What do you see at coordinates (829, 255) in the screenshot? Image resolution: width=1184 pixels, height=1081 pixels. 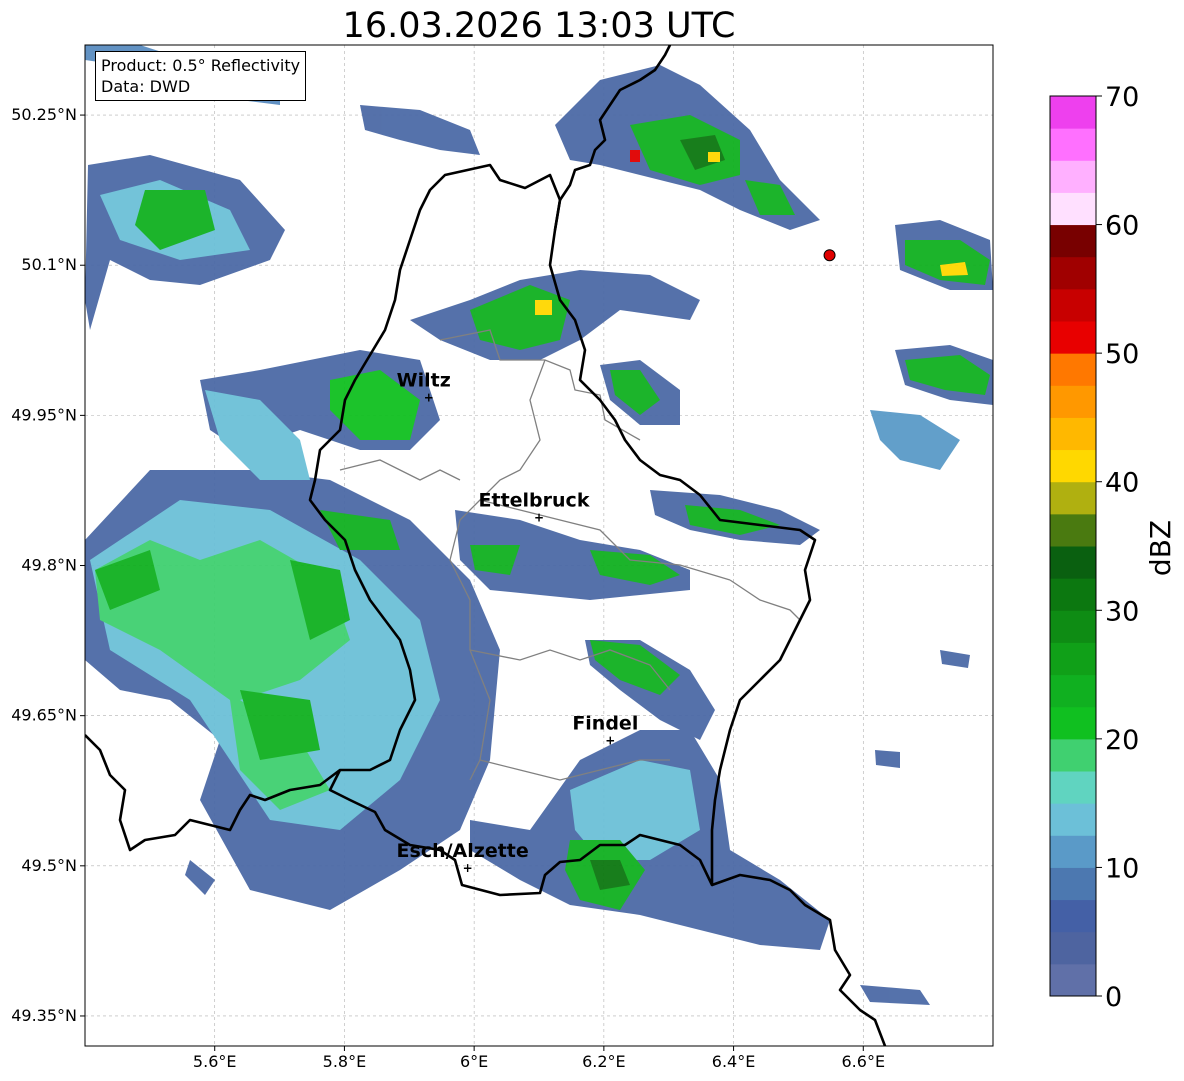 I see `radar-site-marker` at bounding box center [829, 255].